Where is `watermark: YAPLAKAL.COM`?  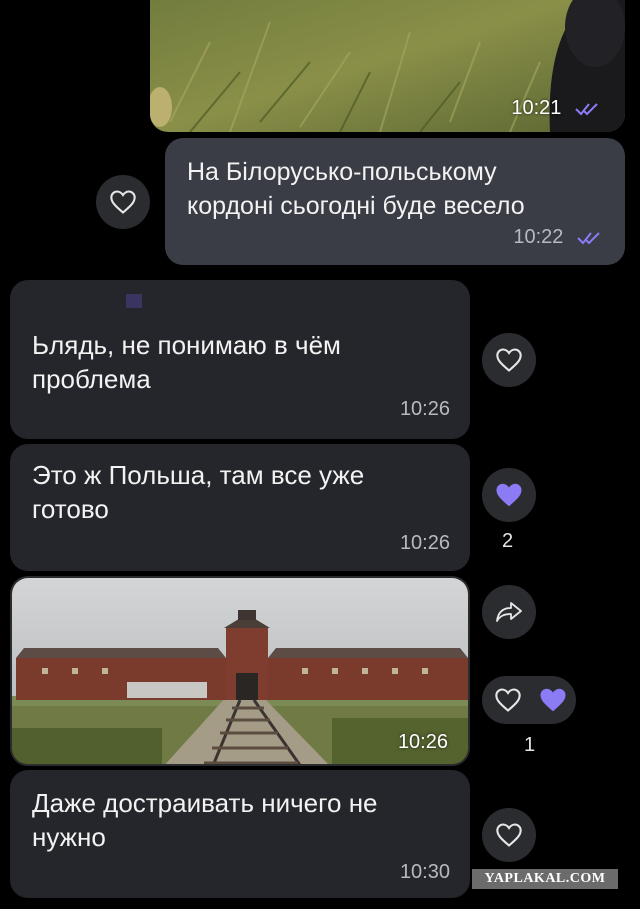 watermark: YAPLAKAL.COM is located at coordinates (545, 879).